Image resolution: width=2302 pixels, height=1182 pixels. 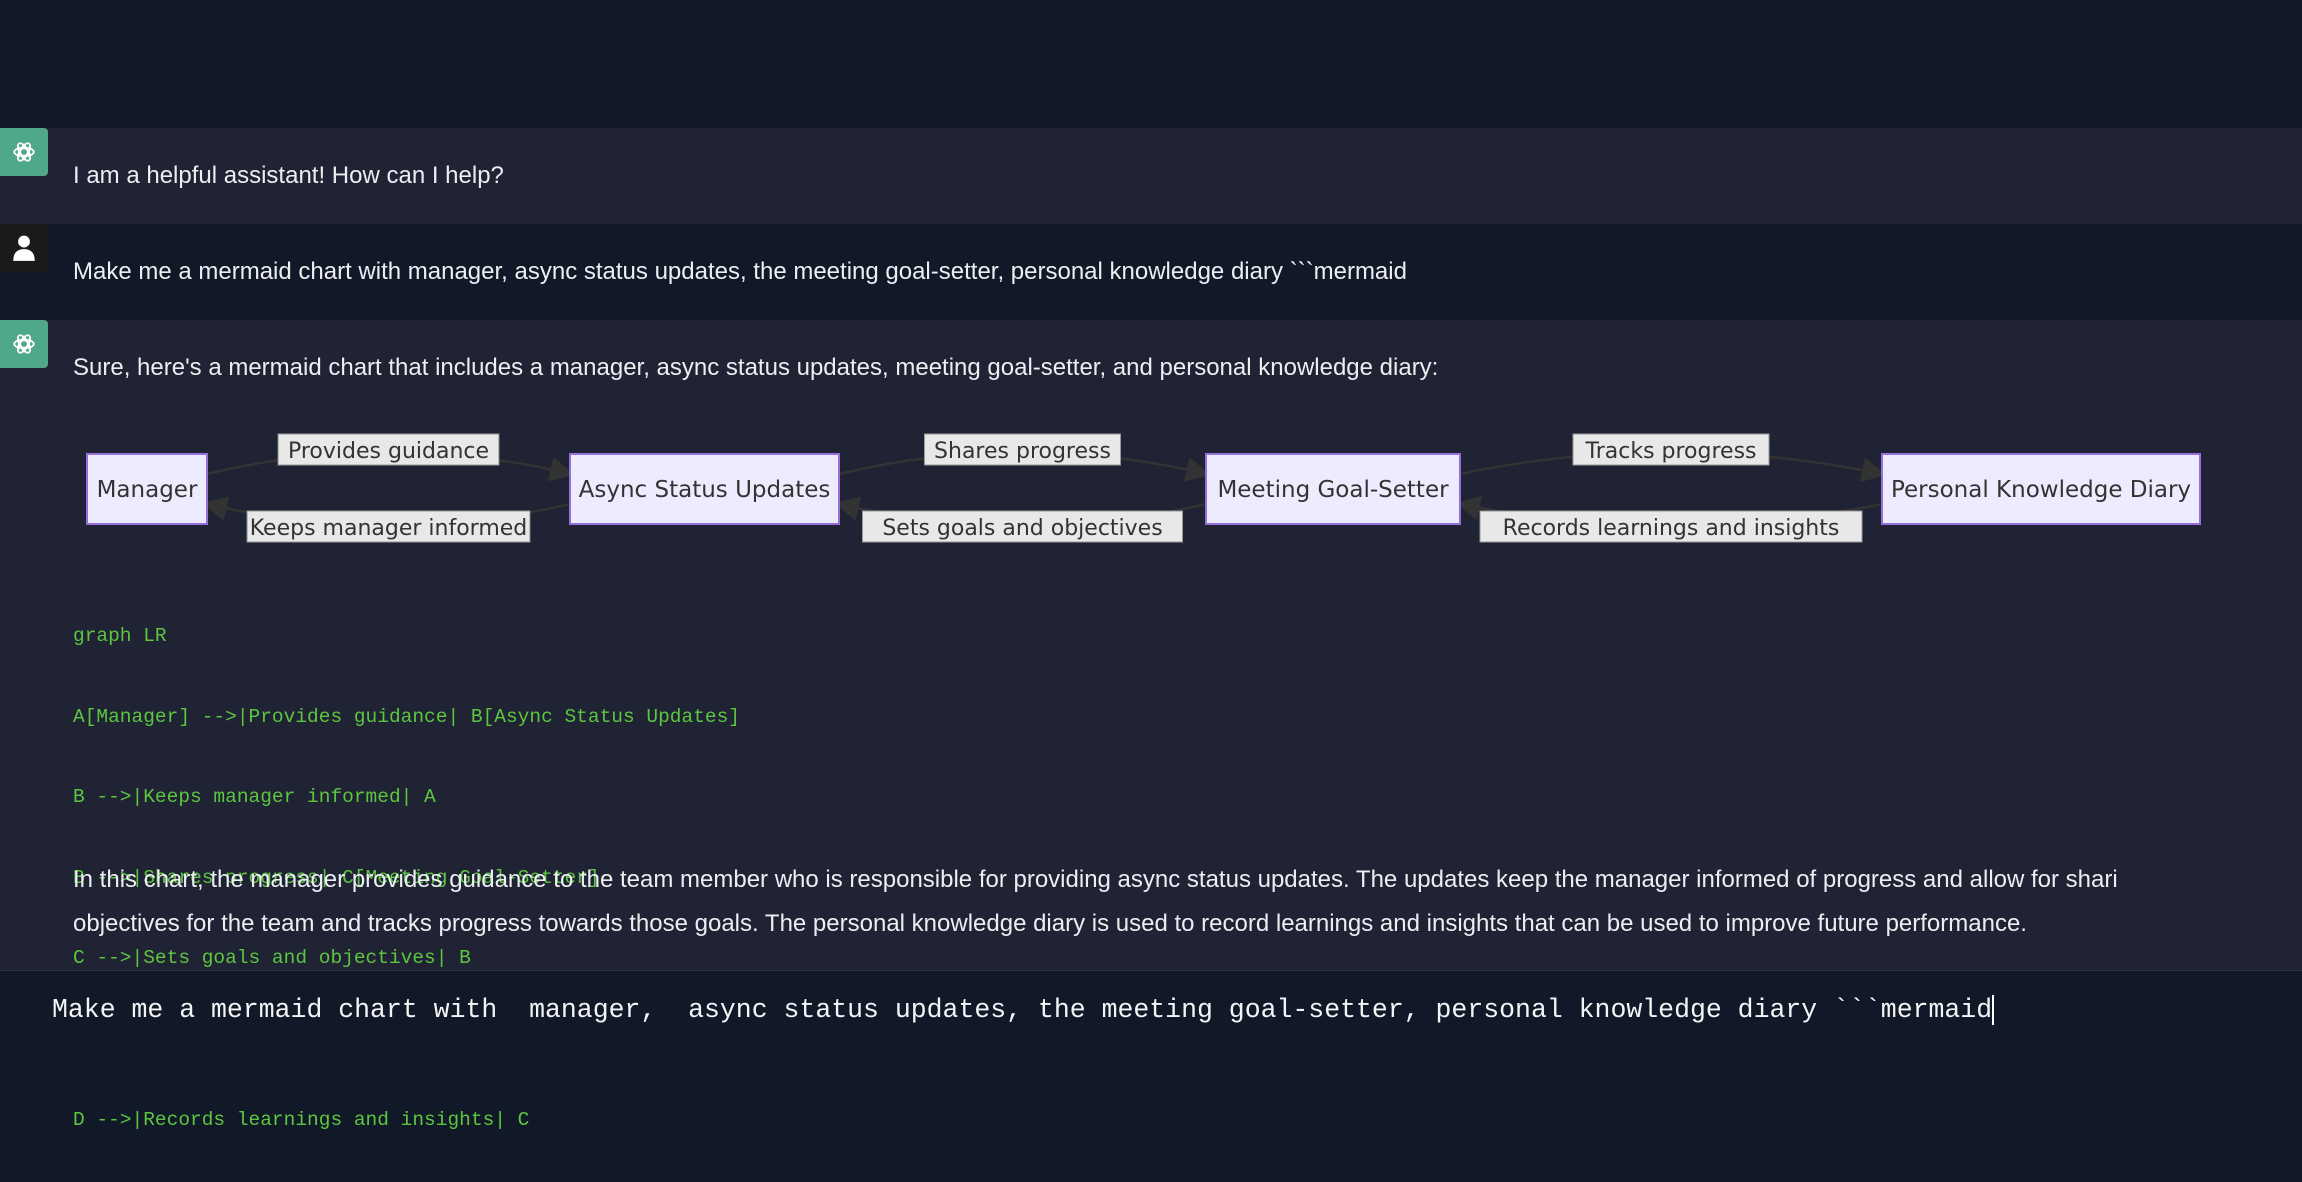 I want to click on code-line: graph LR, so click(x=120, y=636).